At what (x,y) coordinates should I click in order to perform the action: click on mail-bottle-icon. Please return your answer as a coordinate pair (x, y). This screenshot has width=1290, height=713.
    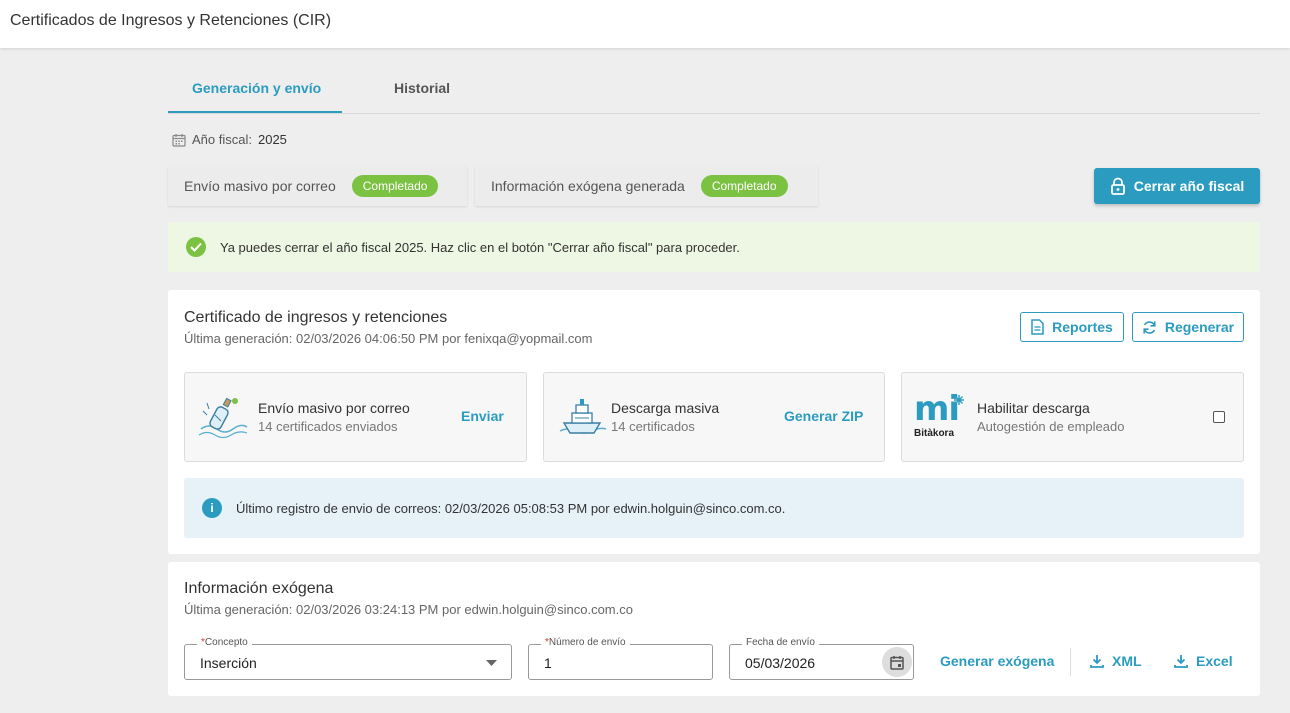
    Looking at the image, I should click on (223, 418).